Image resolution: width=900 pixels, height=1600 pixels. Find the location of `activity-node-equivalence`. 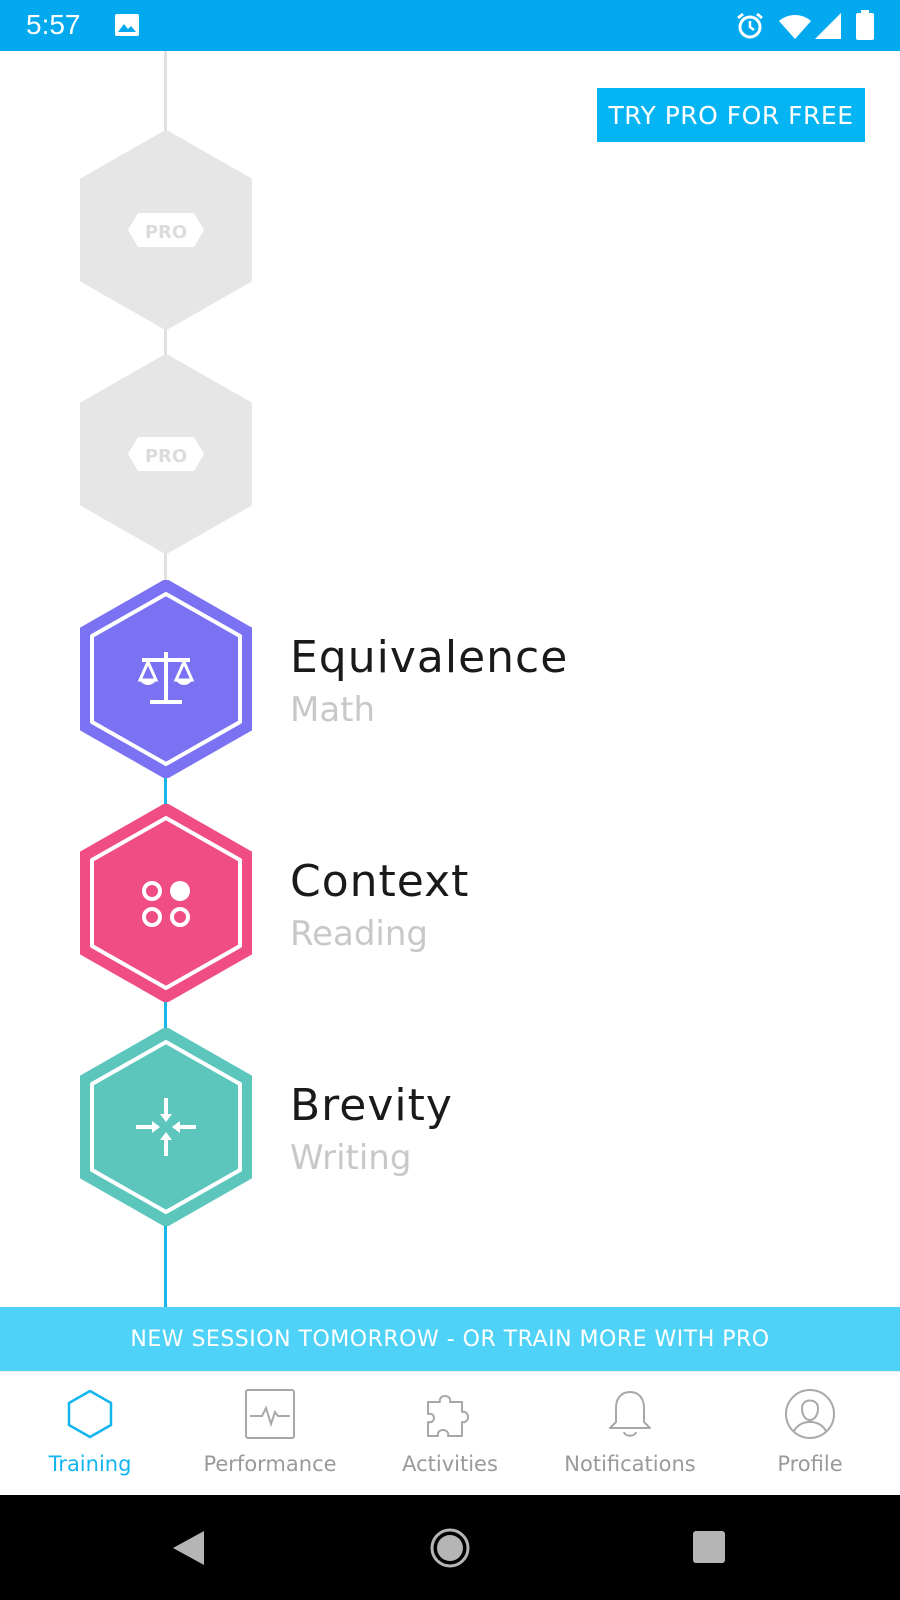

activity-node-equivalence is located at coordinates (166, 679).